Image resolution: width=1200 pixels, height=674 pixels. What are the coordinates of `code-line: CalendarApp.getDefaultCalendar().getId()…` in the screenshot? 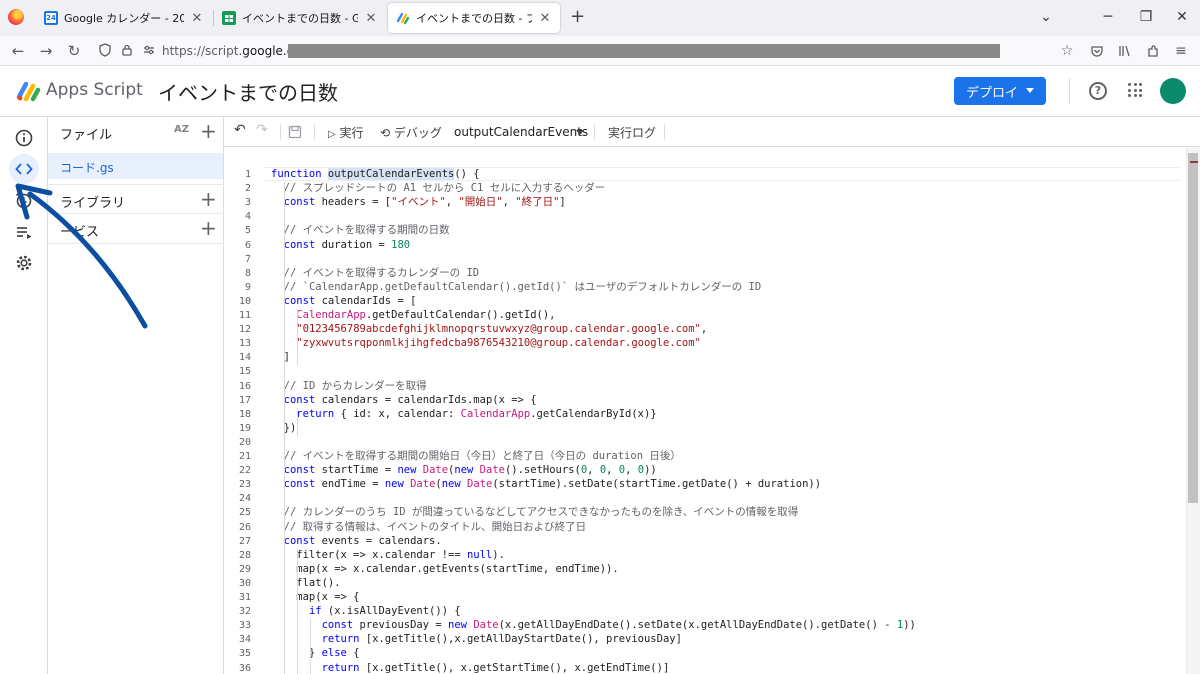 It's located at (413, 315).